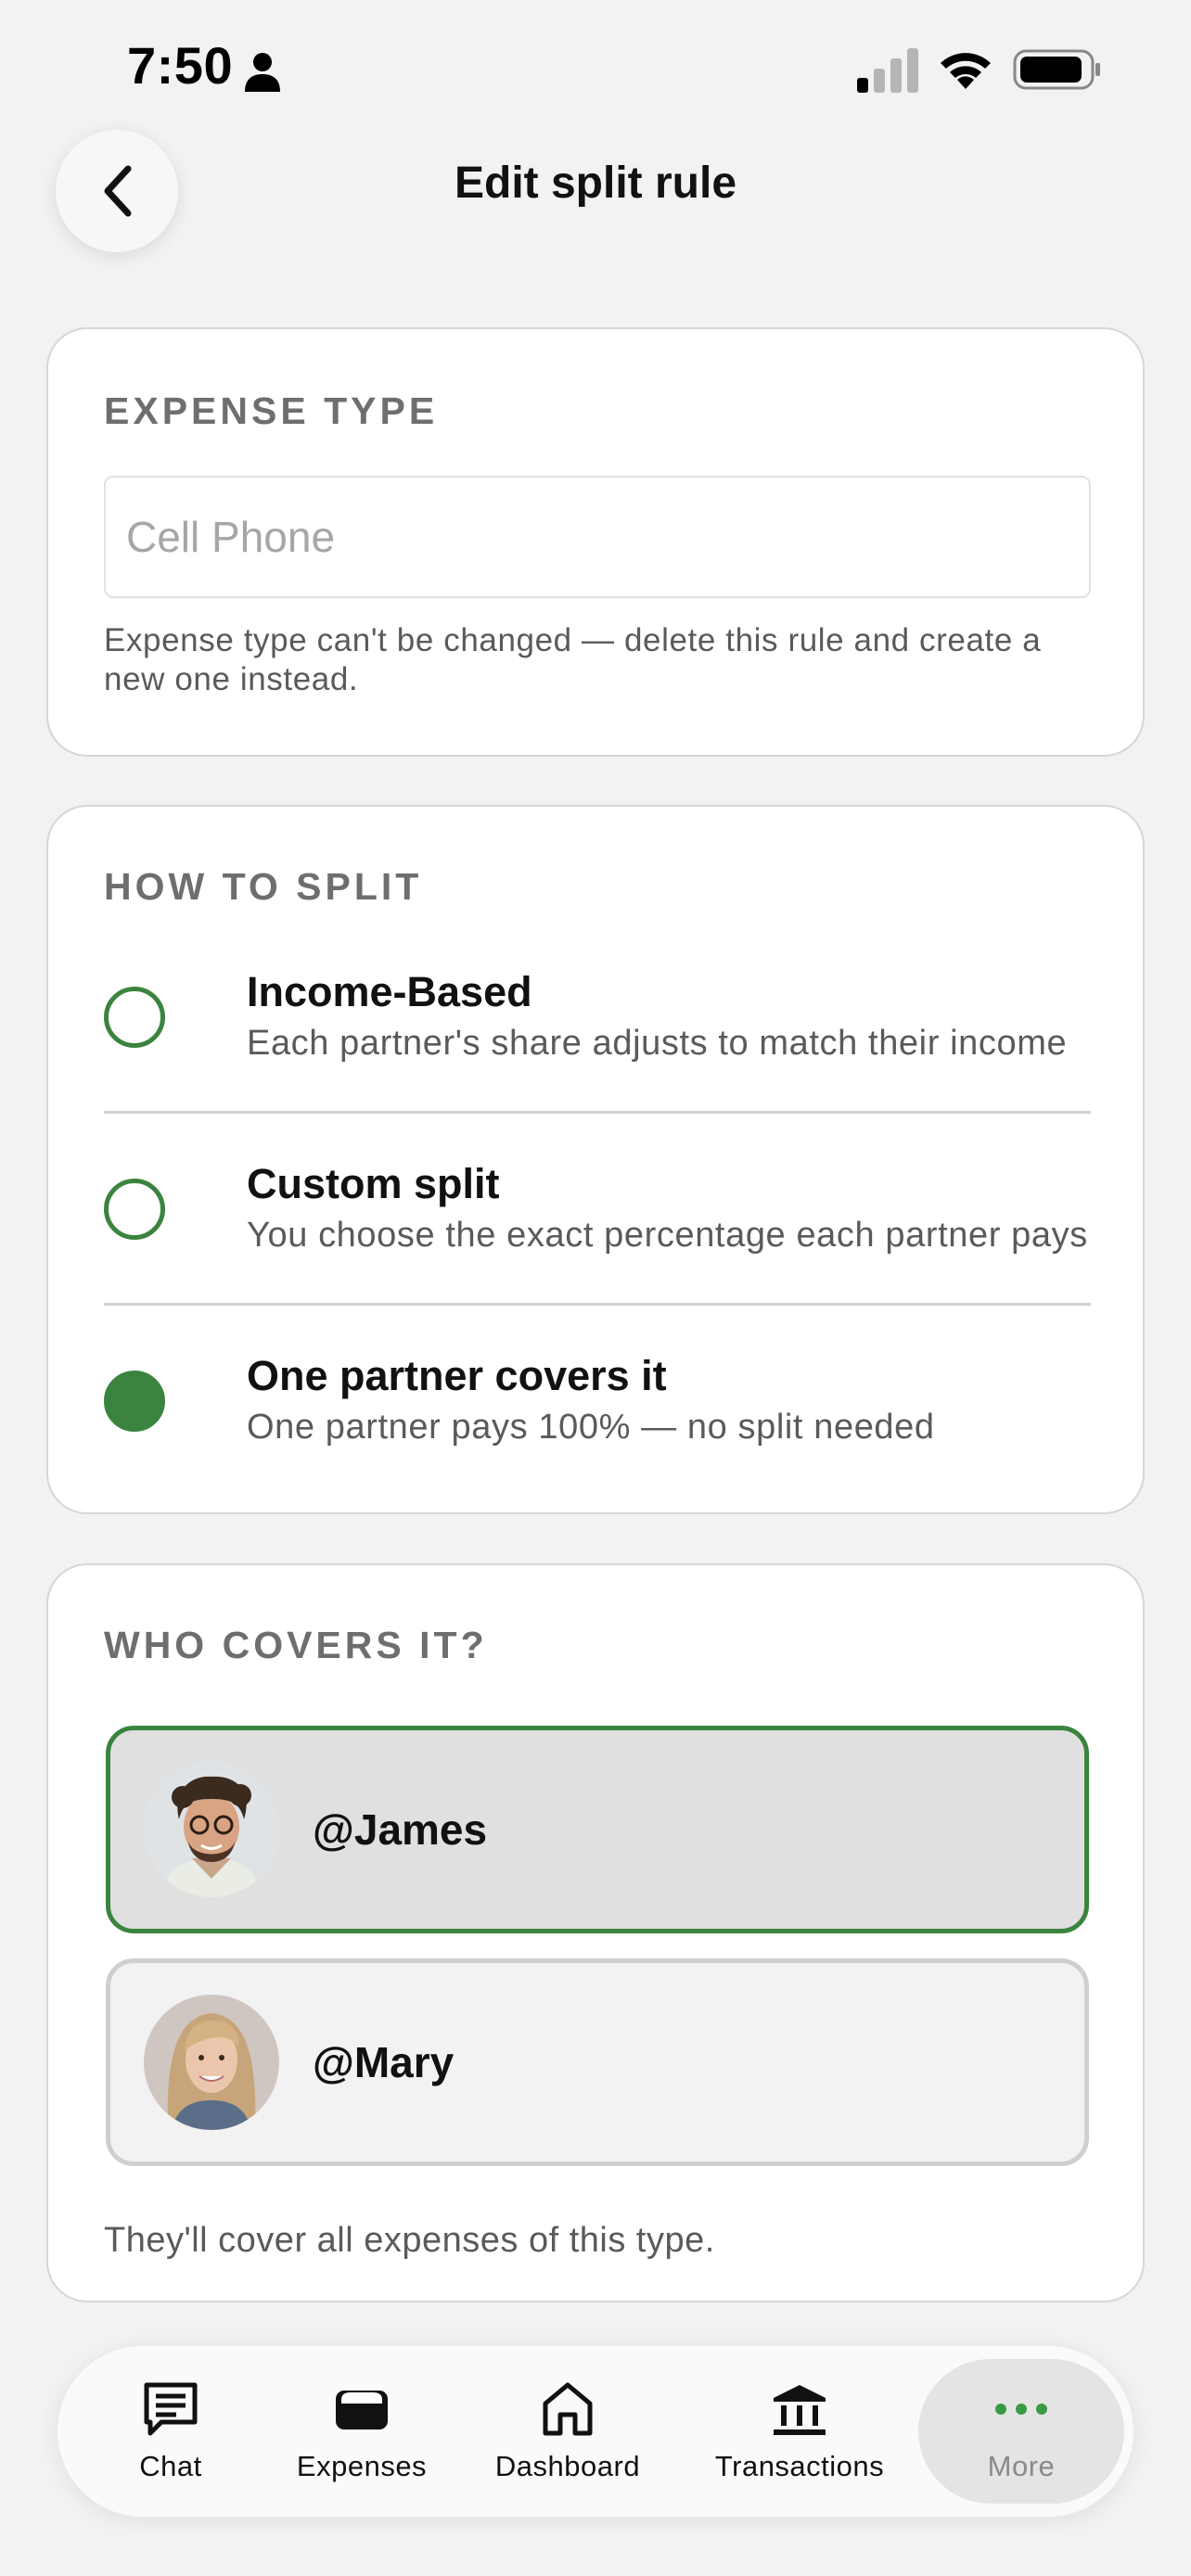 This screenshot has height=2576, width=1191. Describe the element at coordinates (595, 183) in the screenshot. I see `page-title: Edit split rule` at that location.